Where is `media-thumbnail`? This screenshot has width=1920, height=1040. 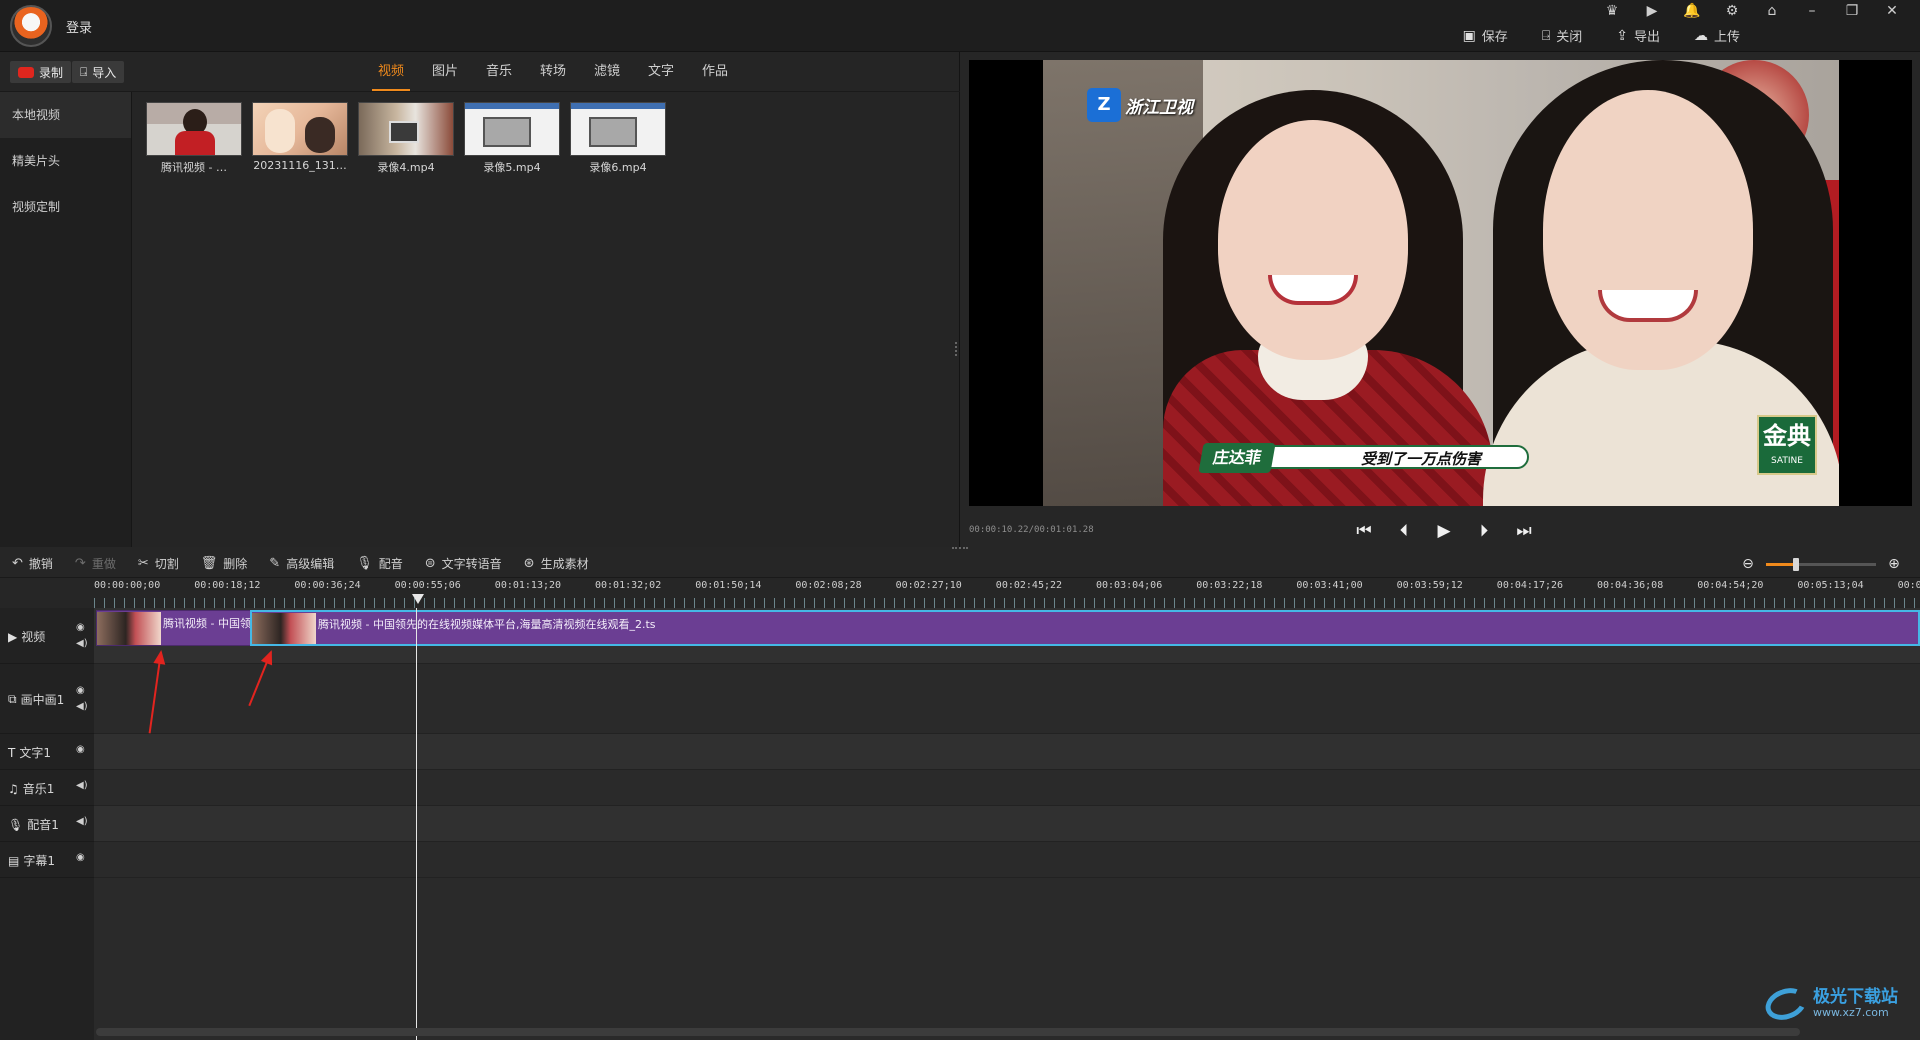 media-thumbnail is located at coordinates (300, 129).